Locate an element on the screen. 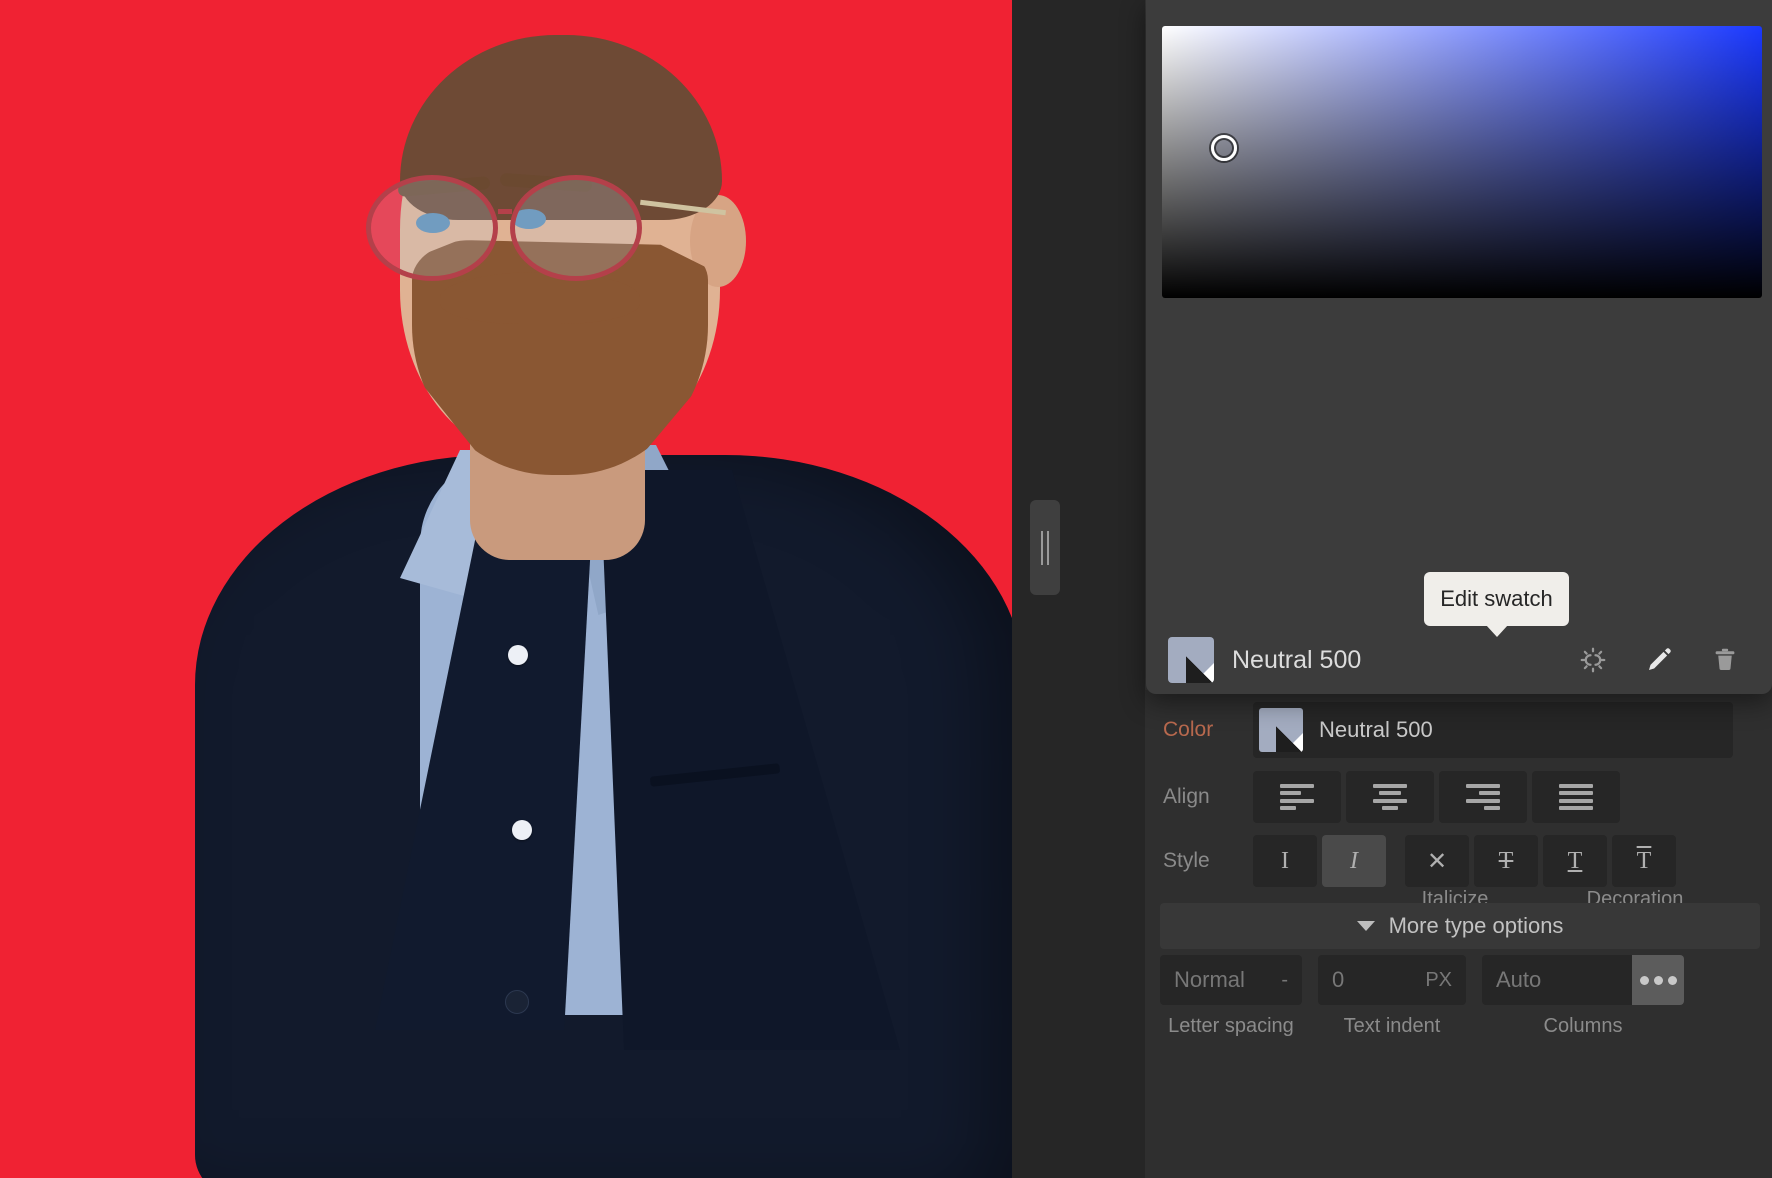  text-indent-unit: PX is located at coordinates (1438, 979).